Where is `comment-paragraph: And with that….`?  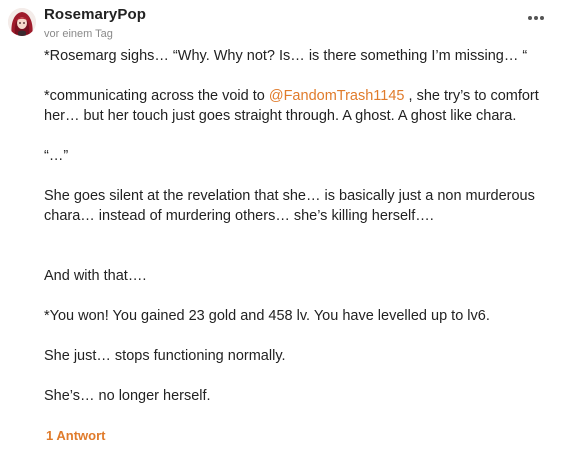
comment-paragraph: And with that…. is located at coordinates (95, 276).